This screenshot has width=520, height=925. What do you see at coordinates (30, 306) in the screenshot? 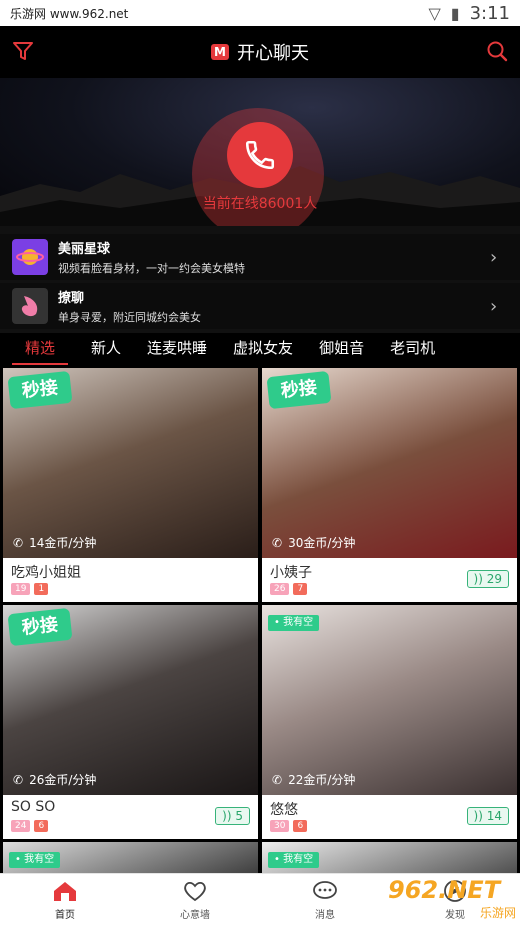
I see `flirt-icon` at bounding box center [30, 306].